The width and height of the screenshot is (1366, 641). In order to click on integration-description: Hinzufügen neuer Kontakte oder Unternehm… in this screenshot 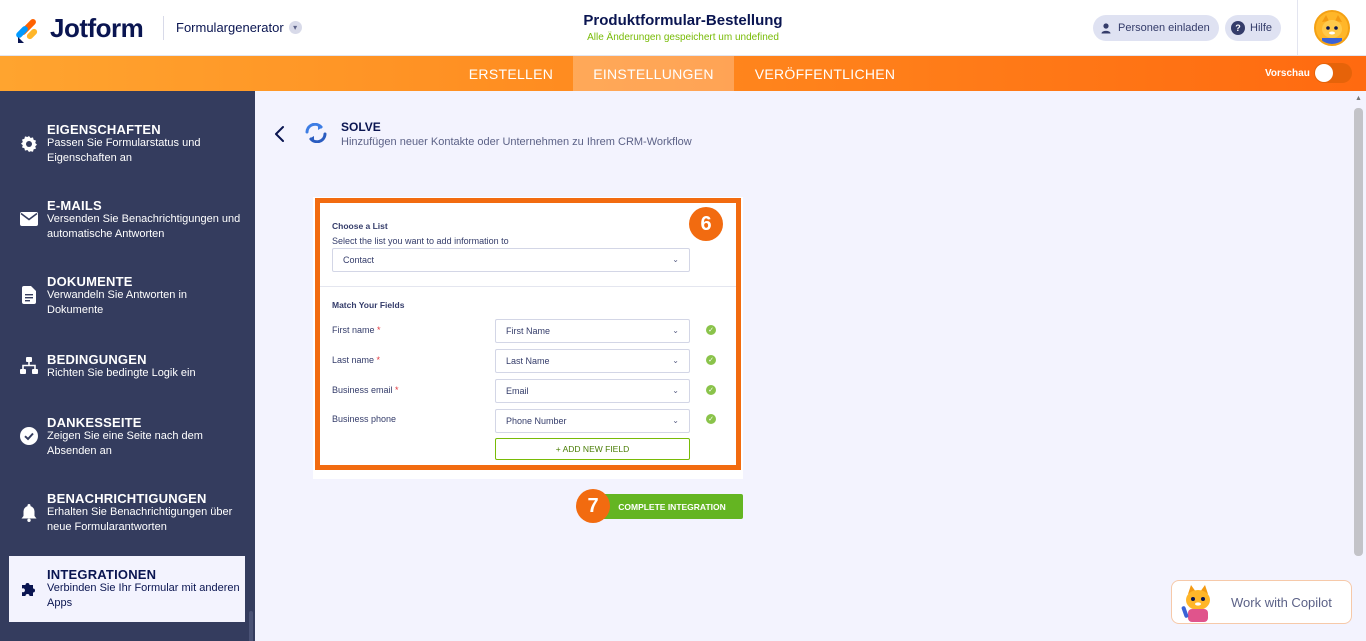, I will do `click(516, 142)`.